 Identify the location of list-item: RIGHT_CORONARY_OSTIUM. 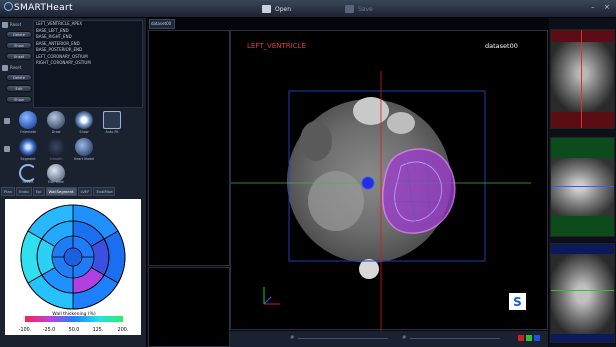
(88, 63).